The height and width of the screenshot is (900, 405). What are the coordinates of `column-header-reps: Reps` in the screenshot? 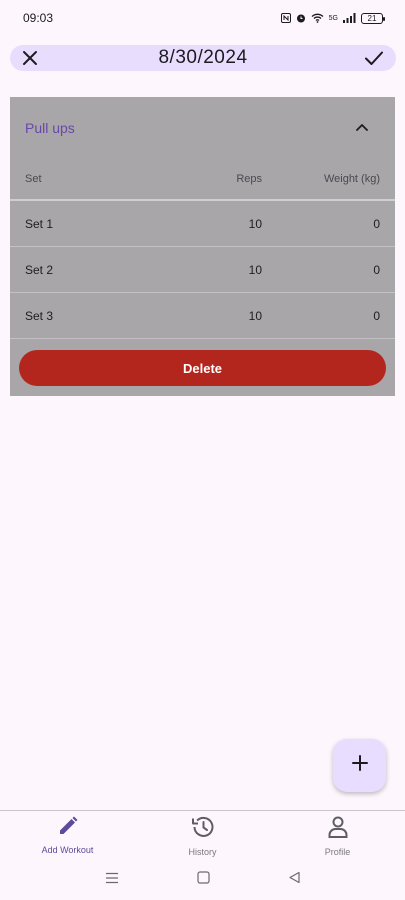 It's located at (249, 179).